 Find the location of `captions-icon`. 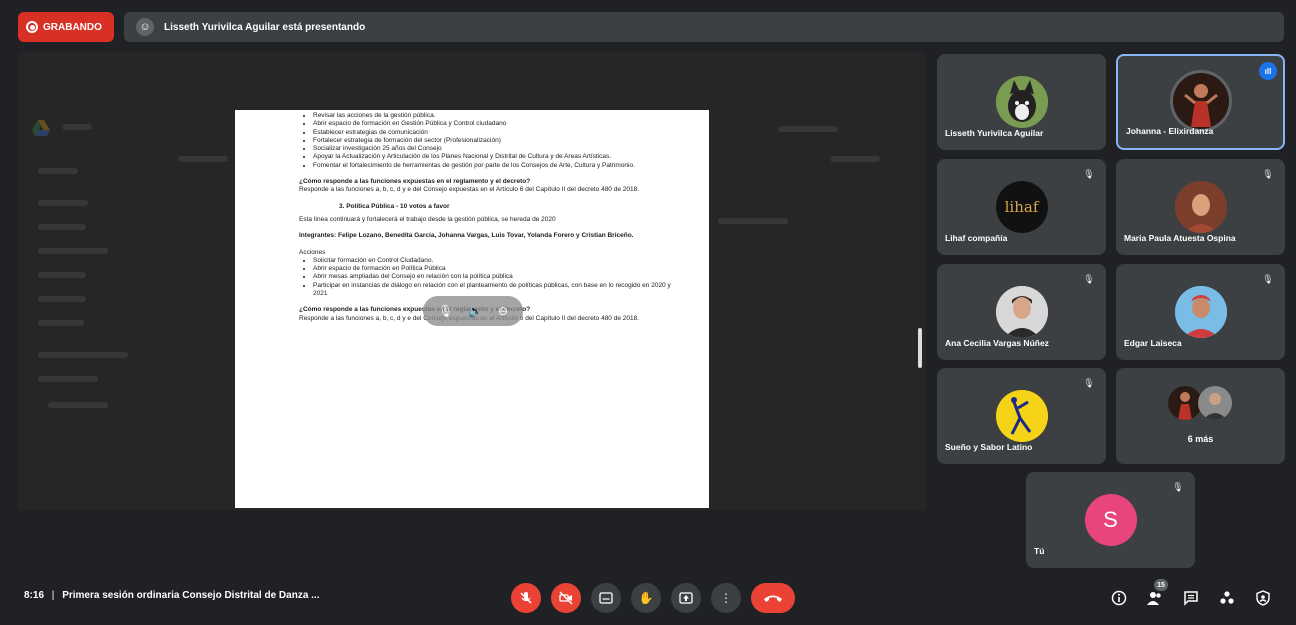

captions-icon is located at coordinates (606, 598).